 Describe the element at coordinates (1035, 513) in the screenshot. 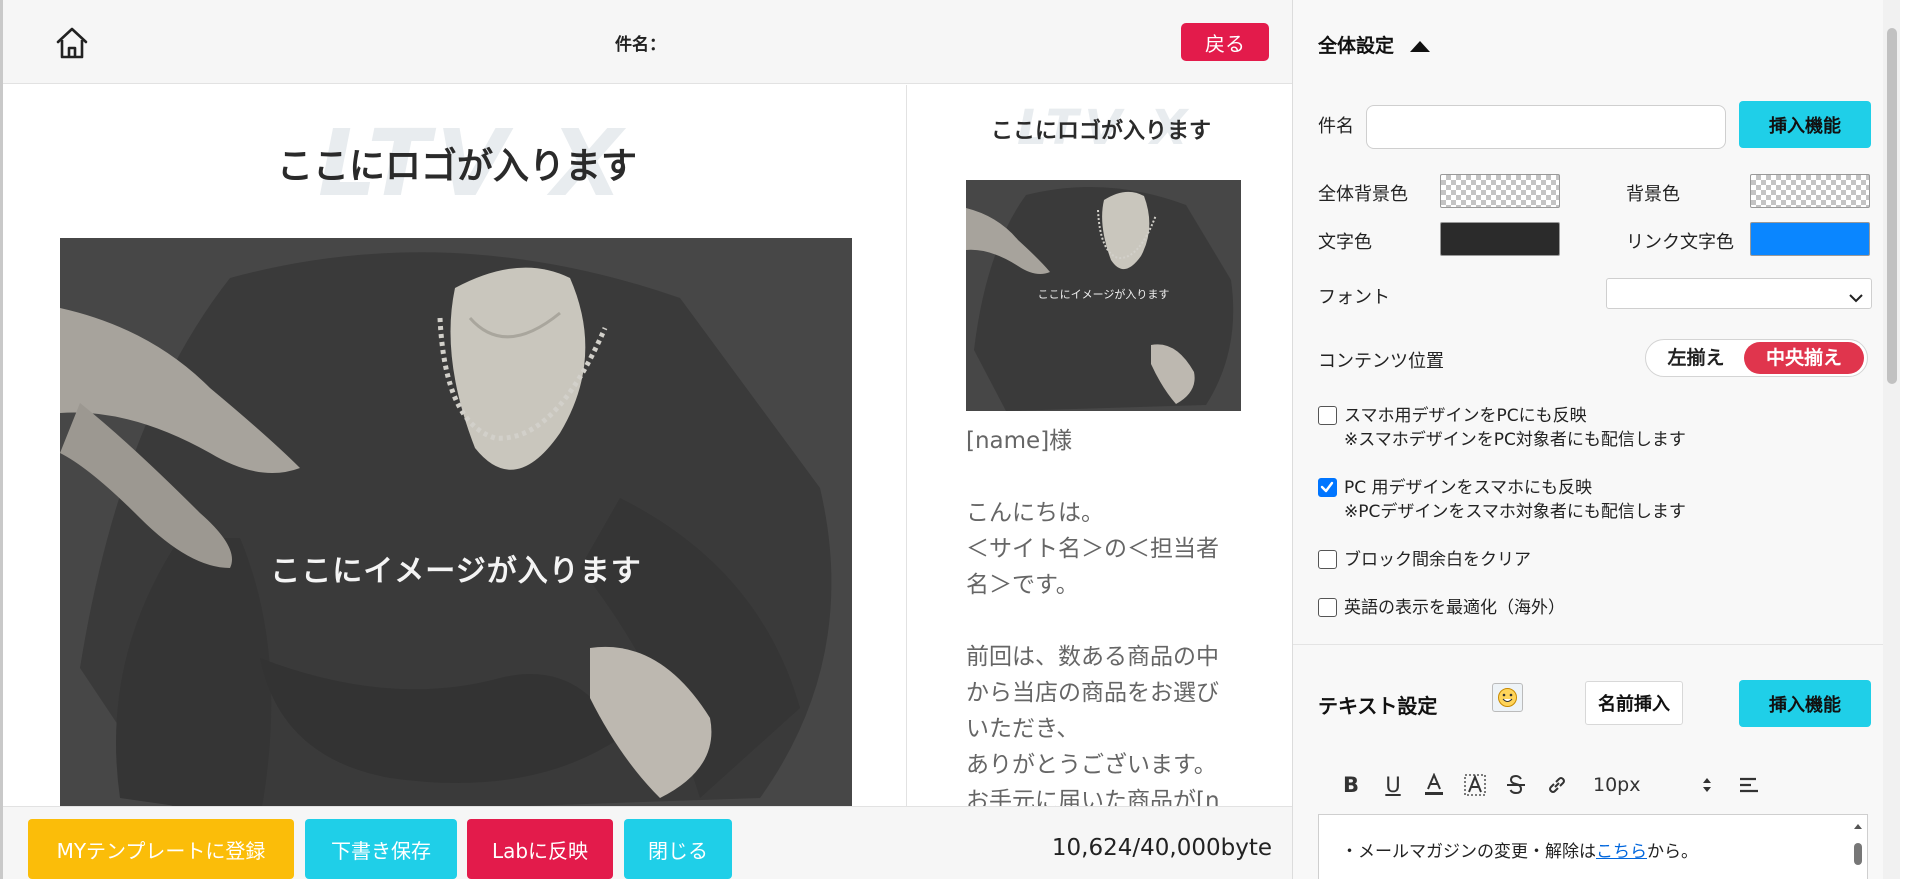

I see `sp-text-line: こんにちは。` at that location.